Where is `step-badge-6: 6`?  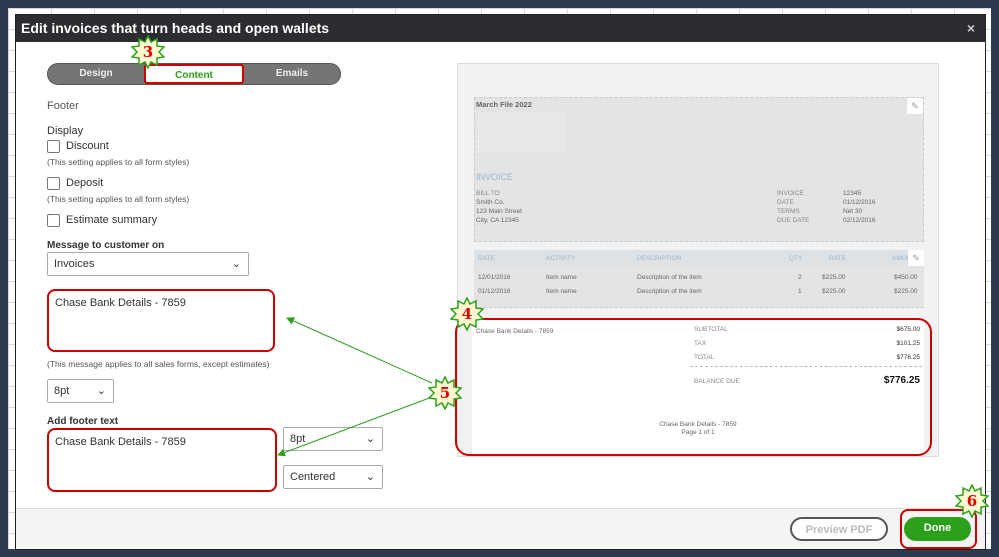 step-badge-6: 6 is located at coordinates (972, 501).